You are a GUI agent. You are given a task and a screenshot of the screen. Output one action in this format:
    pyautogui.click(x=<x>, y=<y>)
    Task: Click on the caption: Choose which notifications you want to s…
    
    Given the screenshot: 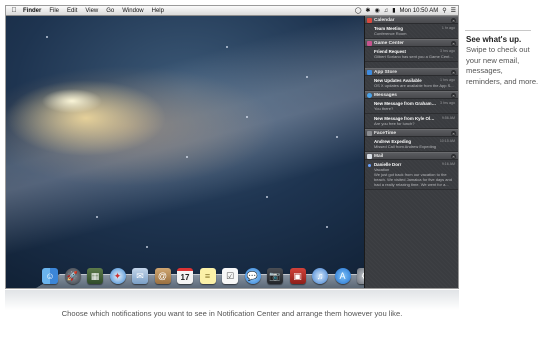 What is the action you would take?
    pyautogui.click(x=232, y=313)
    